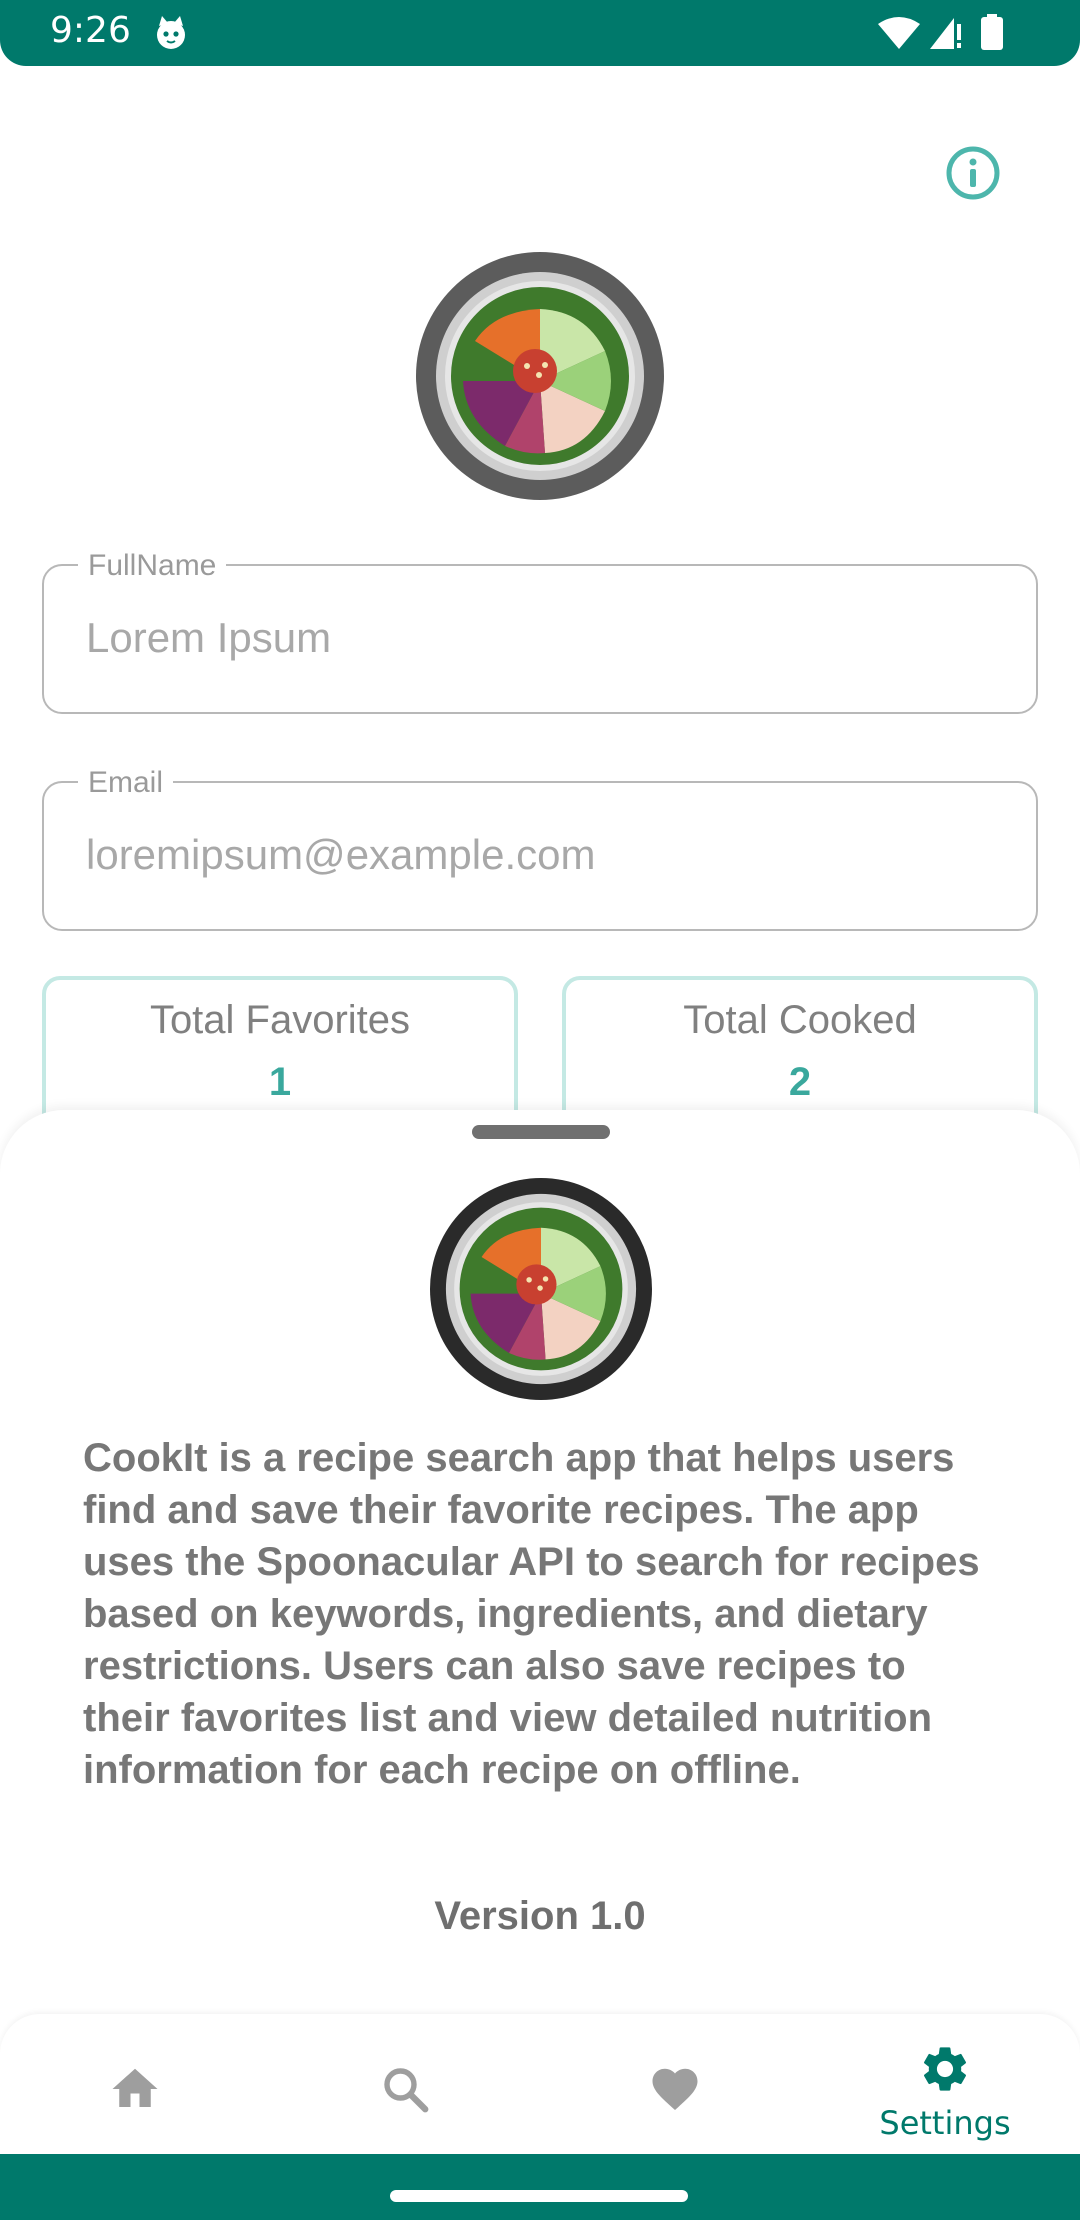  What do you see at coordinates (135, 2087) in the screenshot?
I see `home-icon` at bounding box center [135, 2087].